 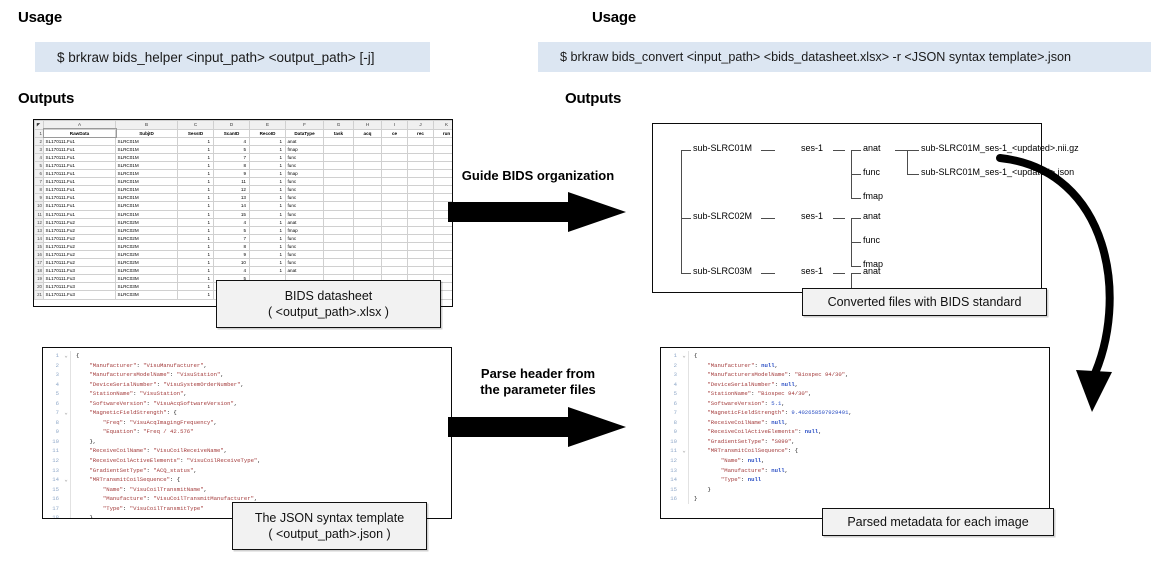 What do you see at coordinates (338, 125) in the screenshot?
I see `column-header-G: G` at bounding box center [338, 125].